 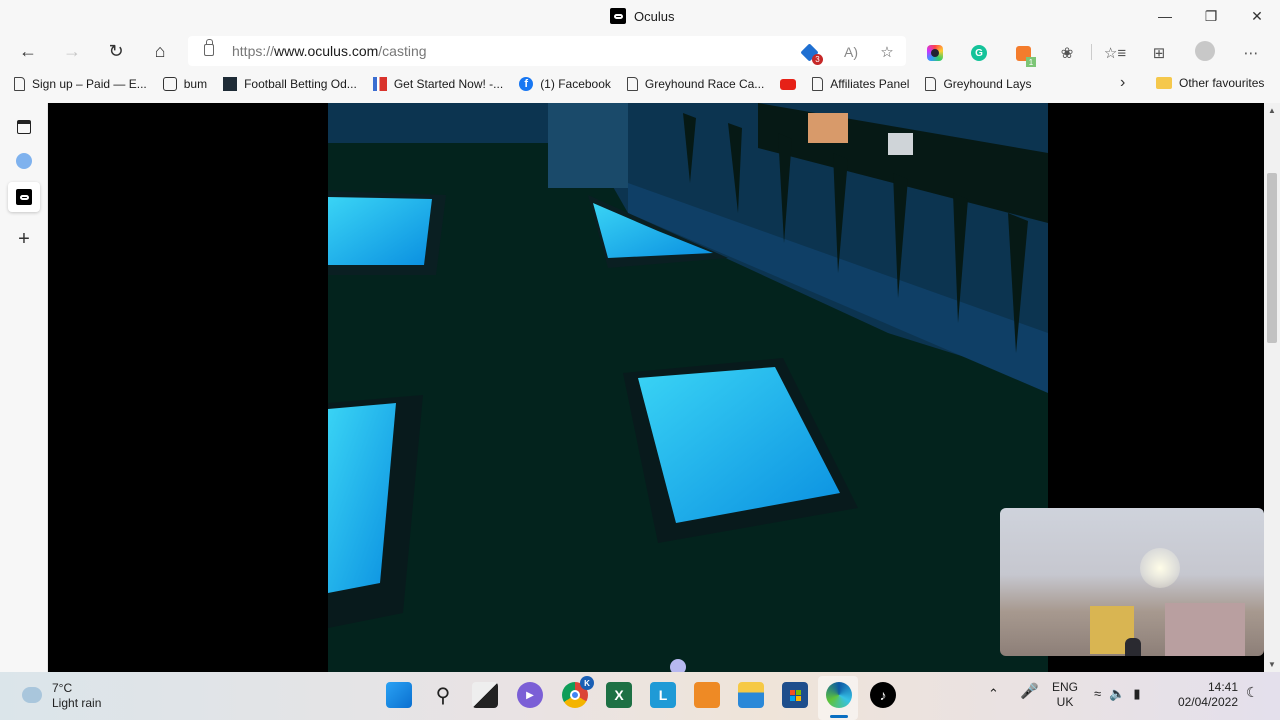 What do you see at coordinates (810, 53) in the screenshot?
I see `tracker-extension-button: 3` at bounding box center [810, 53].